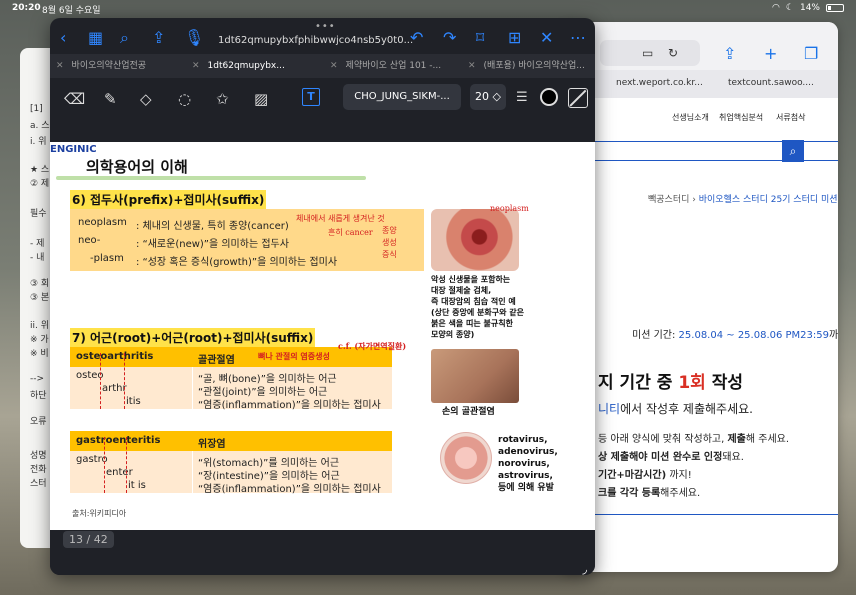 This screenshot has width=856, height=595. What do you see at coordinates (322, 98) in the screenshot?
I see `annotation-toolbar: ⌫ ✎ ◇ ◌ ✩ ▨ T CHO_JUNG_SIKM-... 20 ◇ ☰` at bounding box center [322, 98].